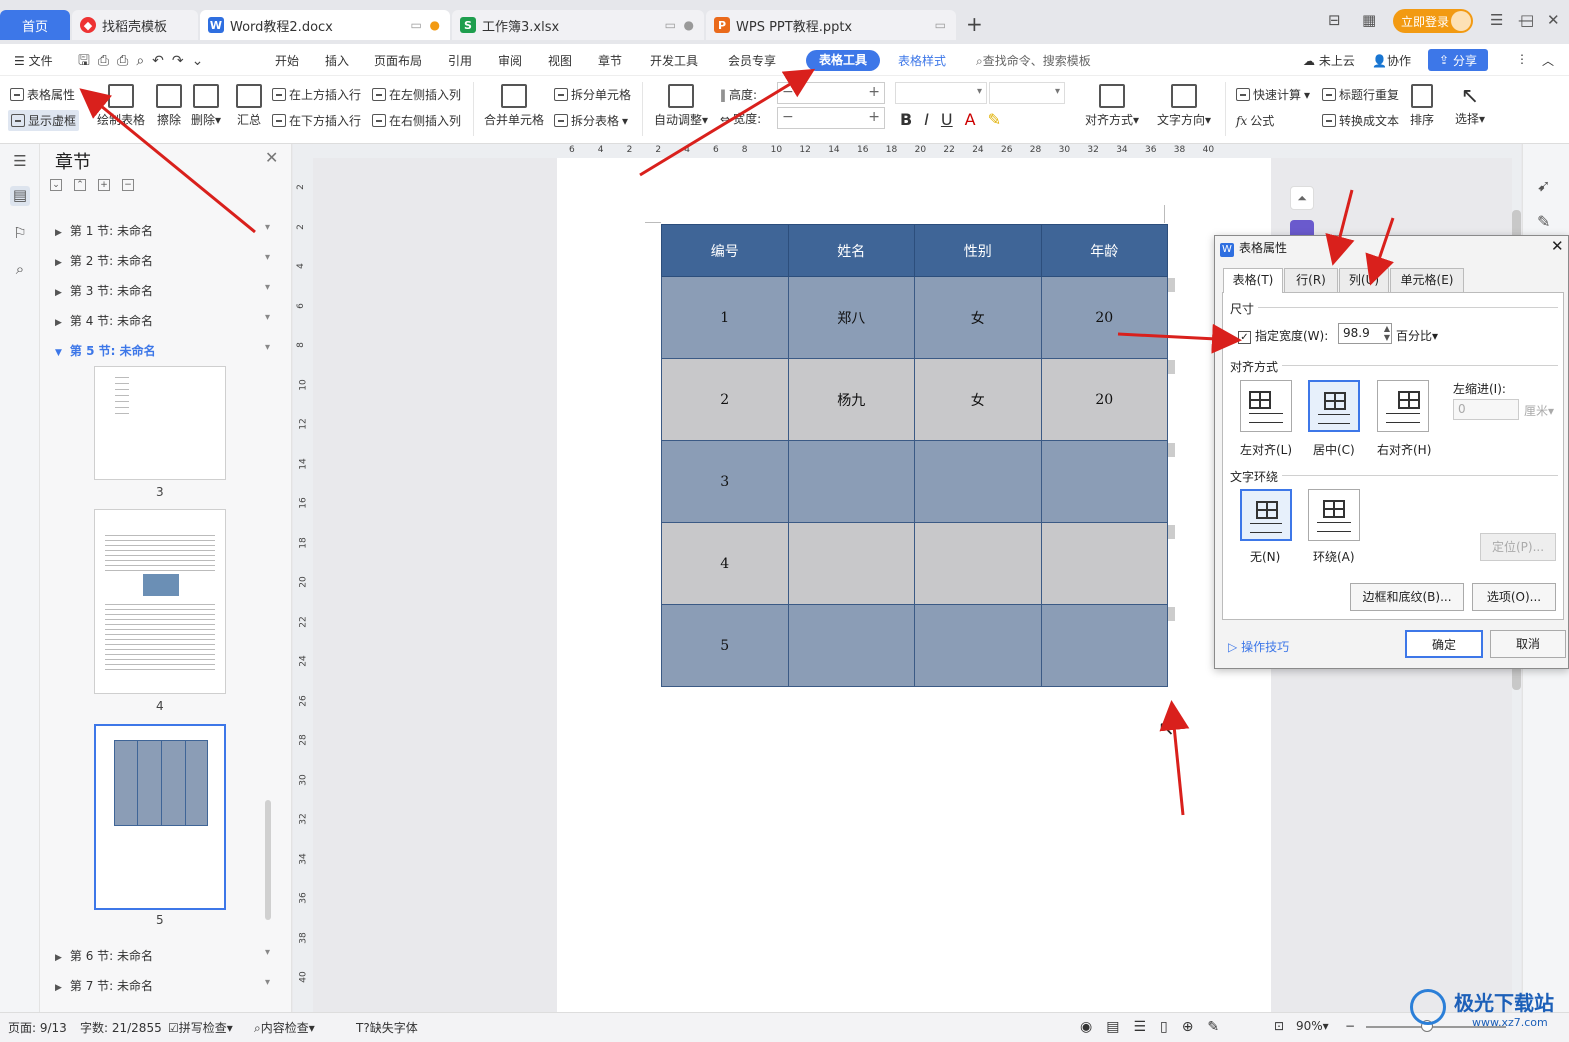 This screenshot has width=1569, height=1042. Describe the element at coordinates (160, 817) in the screenshot. I see `page-thumbnail-active` at that location.